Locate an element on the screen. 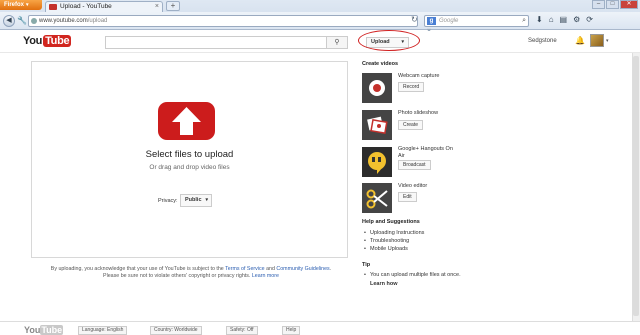  url-bar: www.youtube.com/upload ☆ ▾ is located at coordinates (231, 25).